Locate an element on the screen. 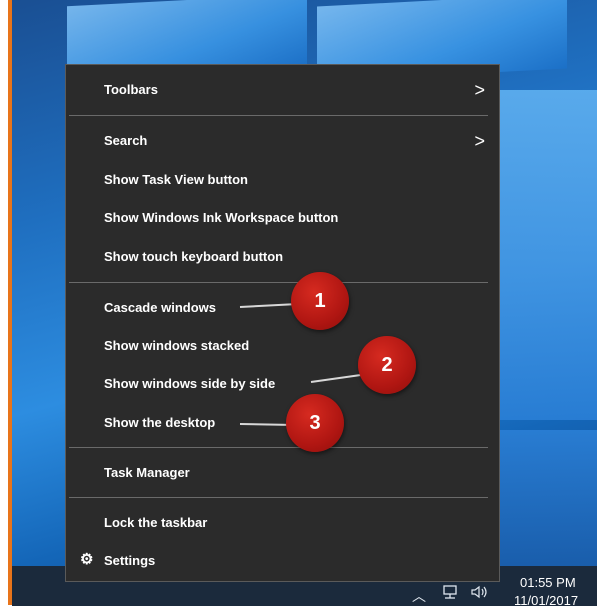 Image resolution: width=601 pixels, height=609 pixels. callout-badge-2: 2 is located at coordinates (387, 365).